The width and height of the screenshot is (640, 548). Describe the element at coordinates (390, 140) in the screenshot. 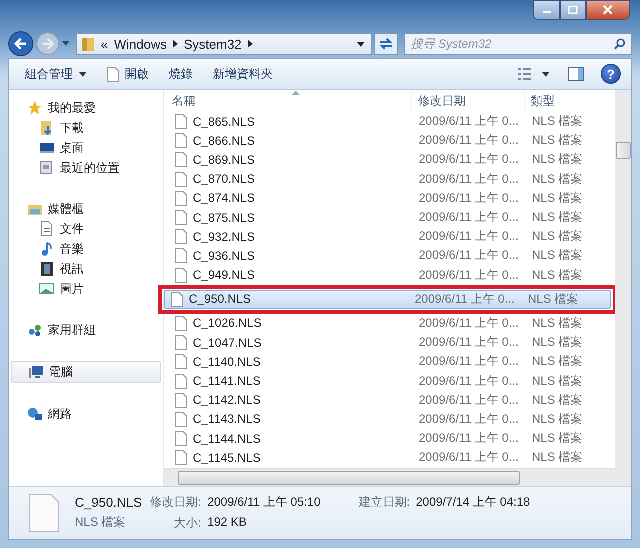

I see `file-row: C_866.NLS 2009/6/11 上午 0... NLS 檔案` at that location.